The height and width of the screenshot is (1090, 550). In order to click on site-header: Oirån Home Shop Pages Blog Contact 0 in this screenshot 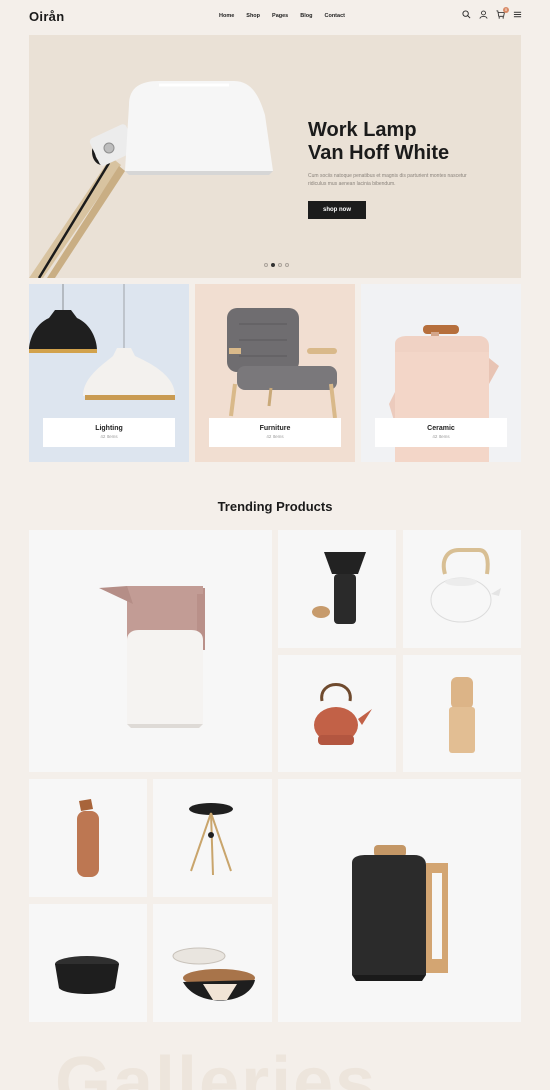, I will do `click(275, 17)`.